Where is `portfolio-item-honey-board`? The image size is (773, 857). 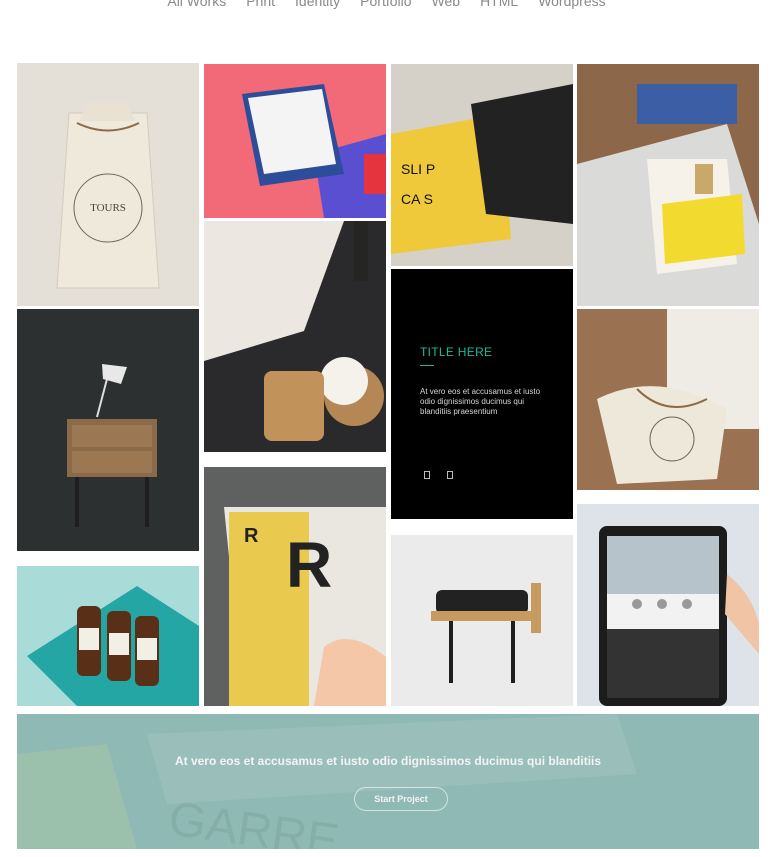
portfolio-item-honey-board is located at coordinates (295, 336).